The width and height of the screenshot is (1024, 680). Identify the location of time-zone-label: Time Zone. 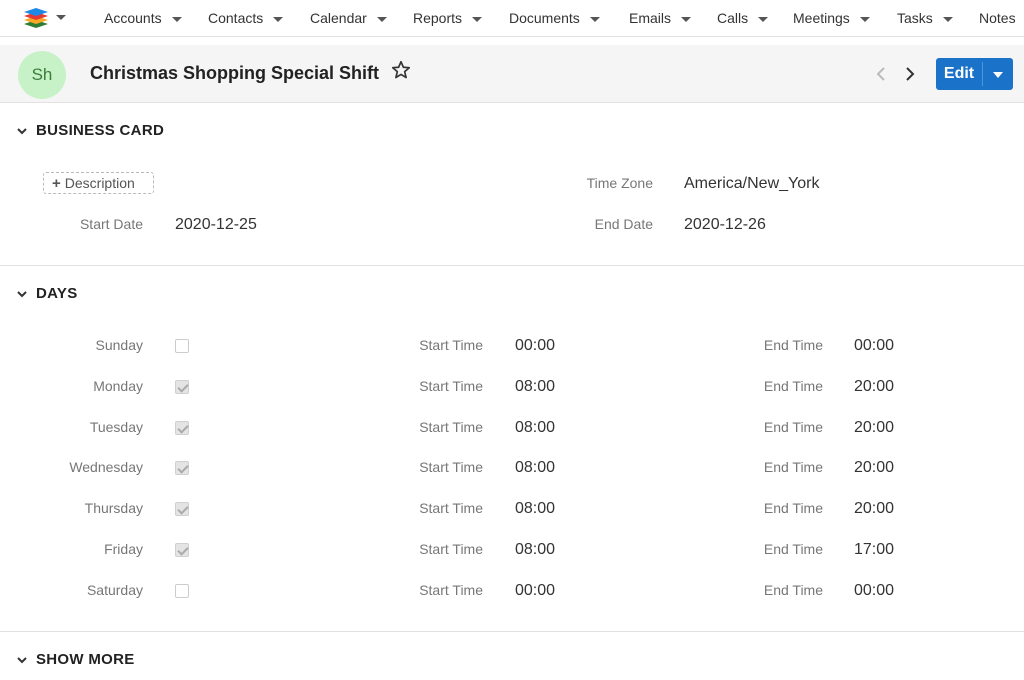
(619, 183).